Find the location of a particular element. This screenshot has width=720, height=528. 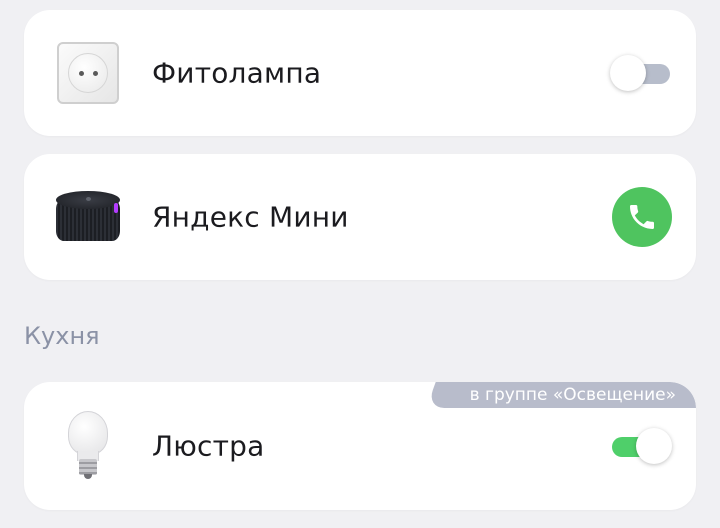

group-badge: в группе «Освещение» is located at coordinates (569, 395).